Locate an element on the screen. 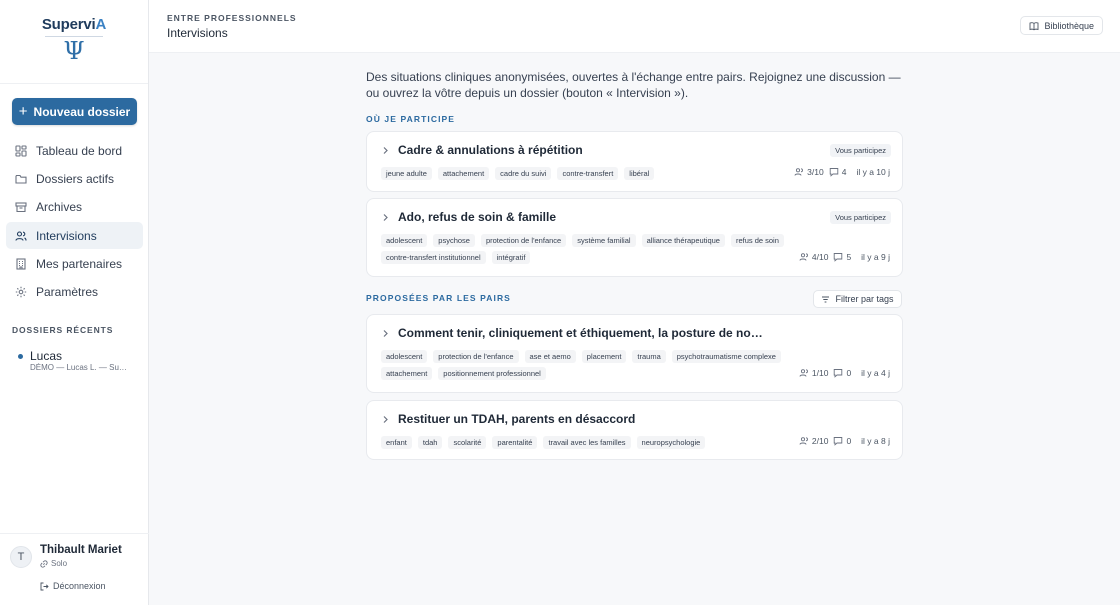  tag: alliance thérapeutique is located at coordinates (683, 240).